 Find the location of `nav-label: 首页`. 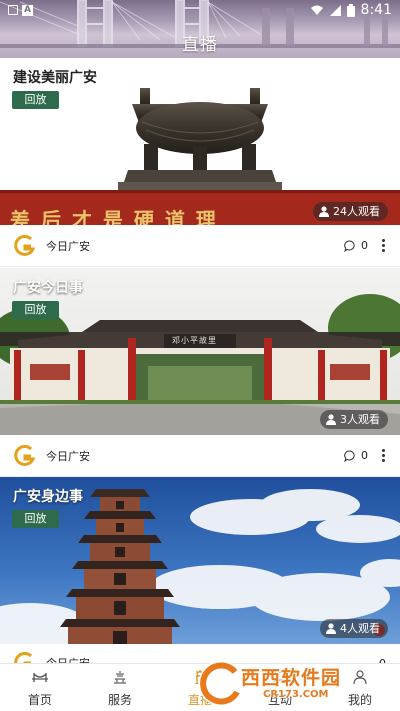

nav-label: 首页 is located at coordinates (39, 700).